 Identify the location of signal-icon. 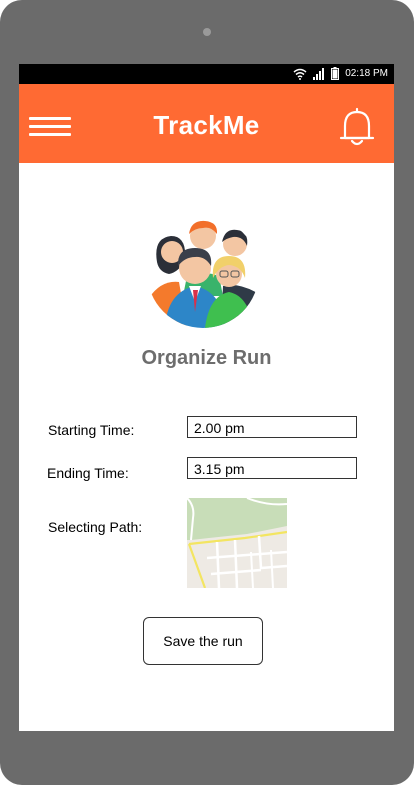
(319, 73).